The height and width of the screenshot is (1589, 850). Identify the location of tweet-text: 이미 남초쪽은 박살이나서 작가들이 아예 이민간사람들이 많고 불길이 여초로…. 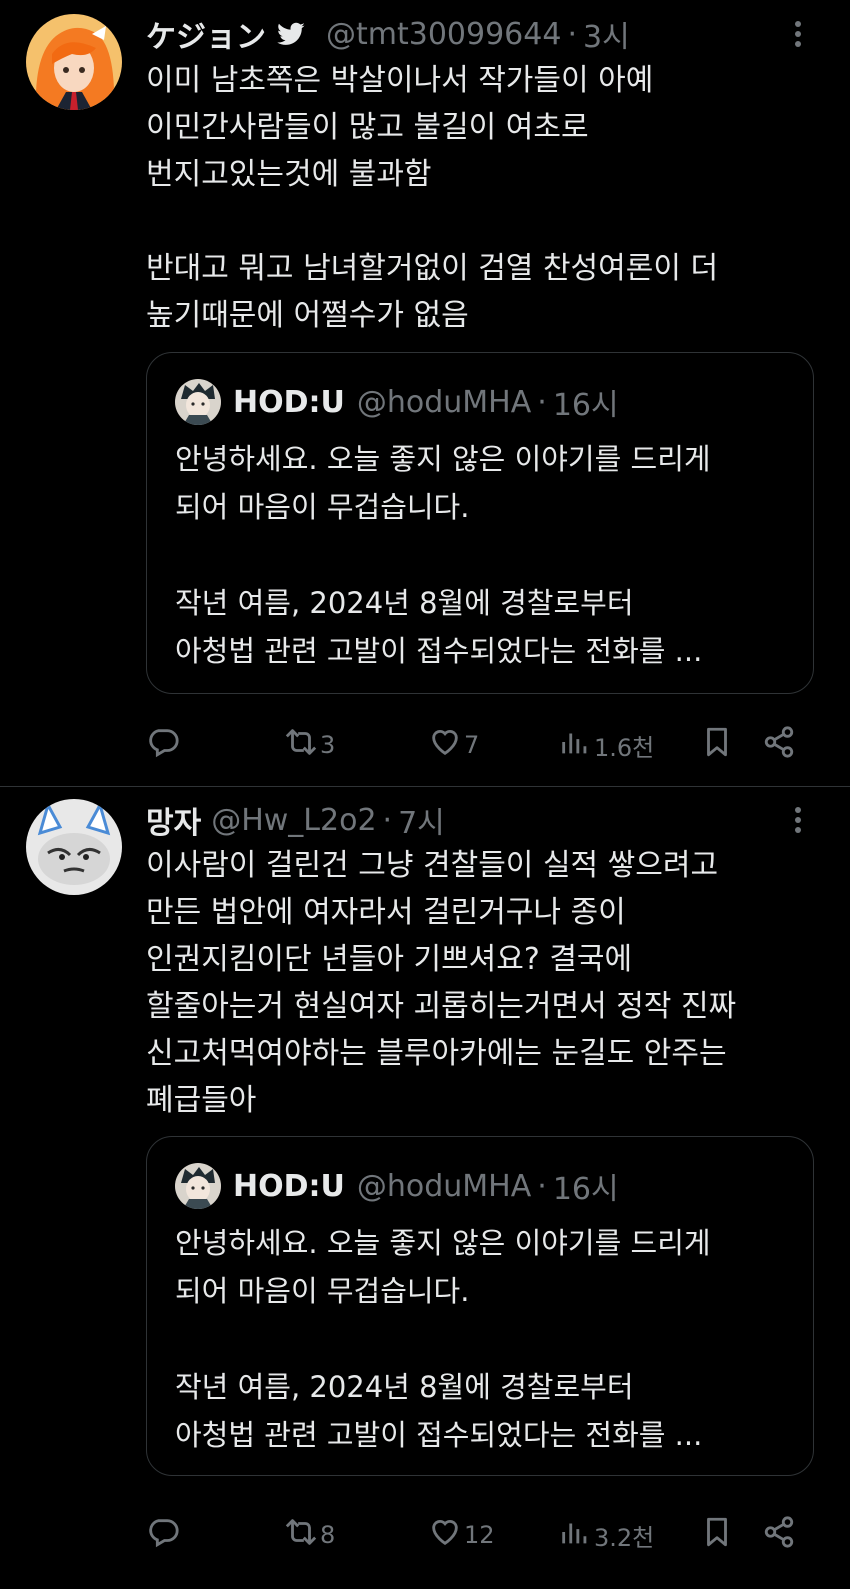
(432, 198).